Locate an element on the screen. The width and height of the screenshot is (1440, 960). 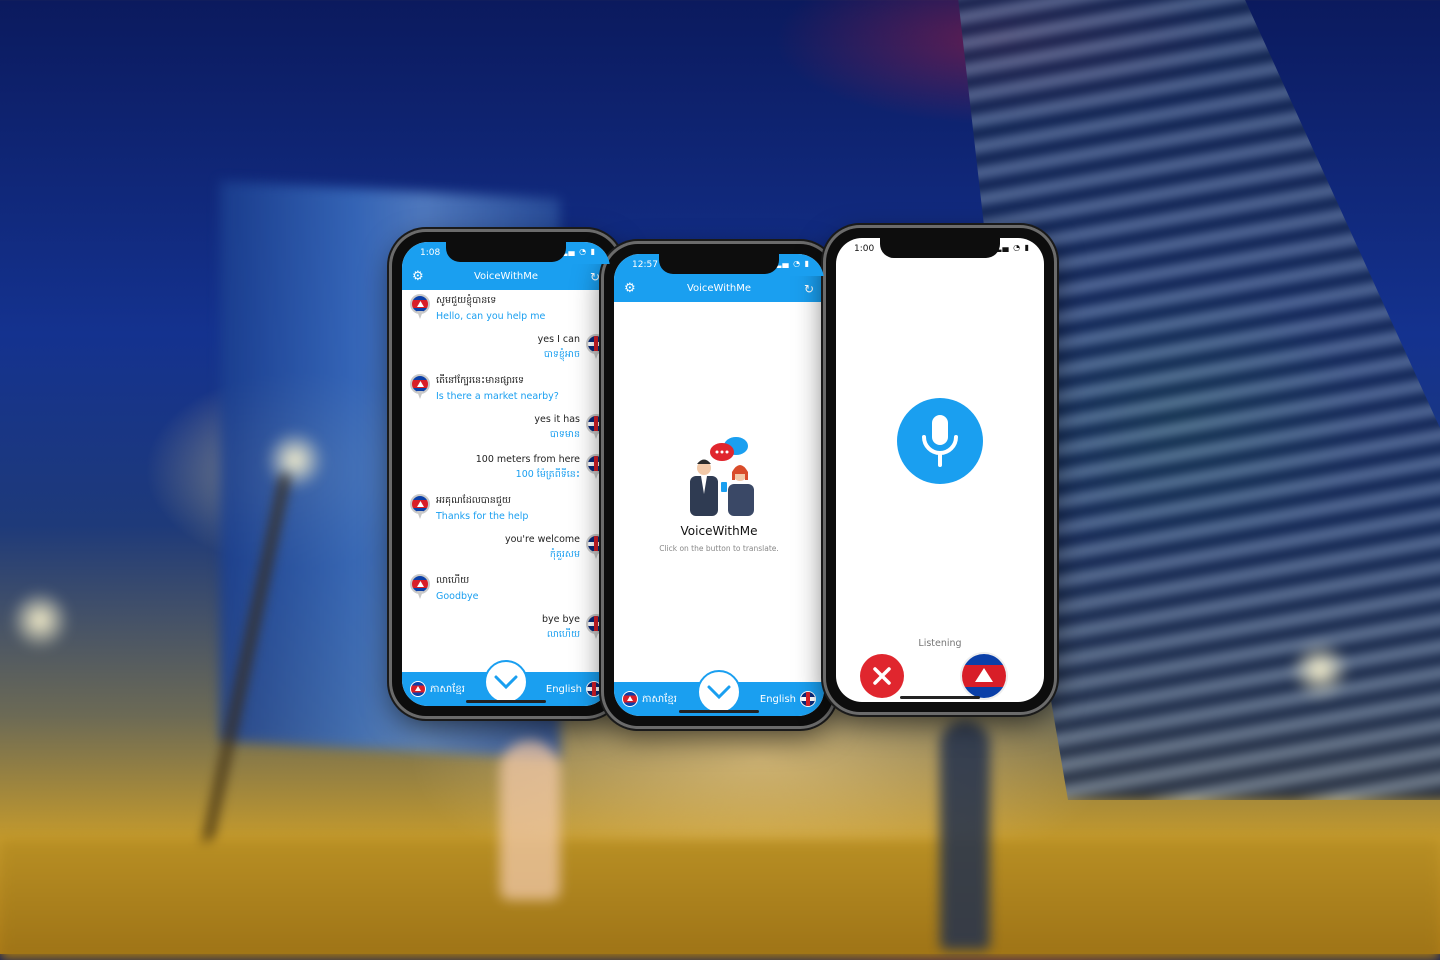
message-text: លាហើយ Goodbye is located at coordinates (457, 588).